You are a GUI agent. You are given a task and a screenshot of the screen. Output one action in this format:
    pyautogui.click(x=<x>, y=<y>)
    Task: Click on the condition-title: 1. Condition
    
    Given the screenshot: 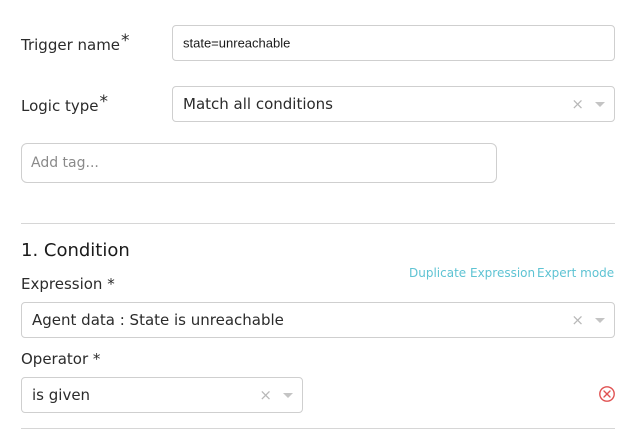 What is the action you would take?
    pyautogui.click(x=75, y=250)
    